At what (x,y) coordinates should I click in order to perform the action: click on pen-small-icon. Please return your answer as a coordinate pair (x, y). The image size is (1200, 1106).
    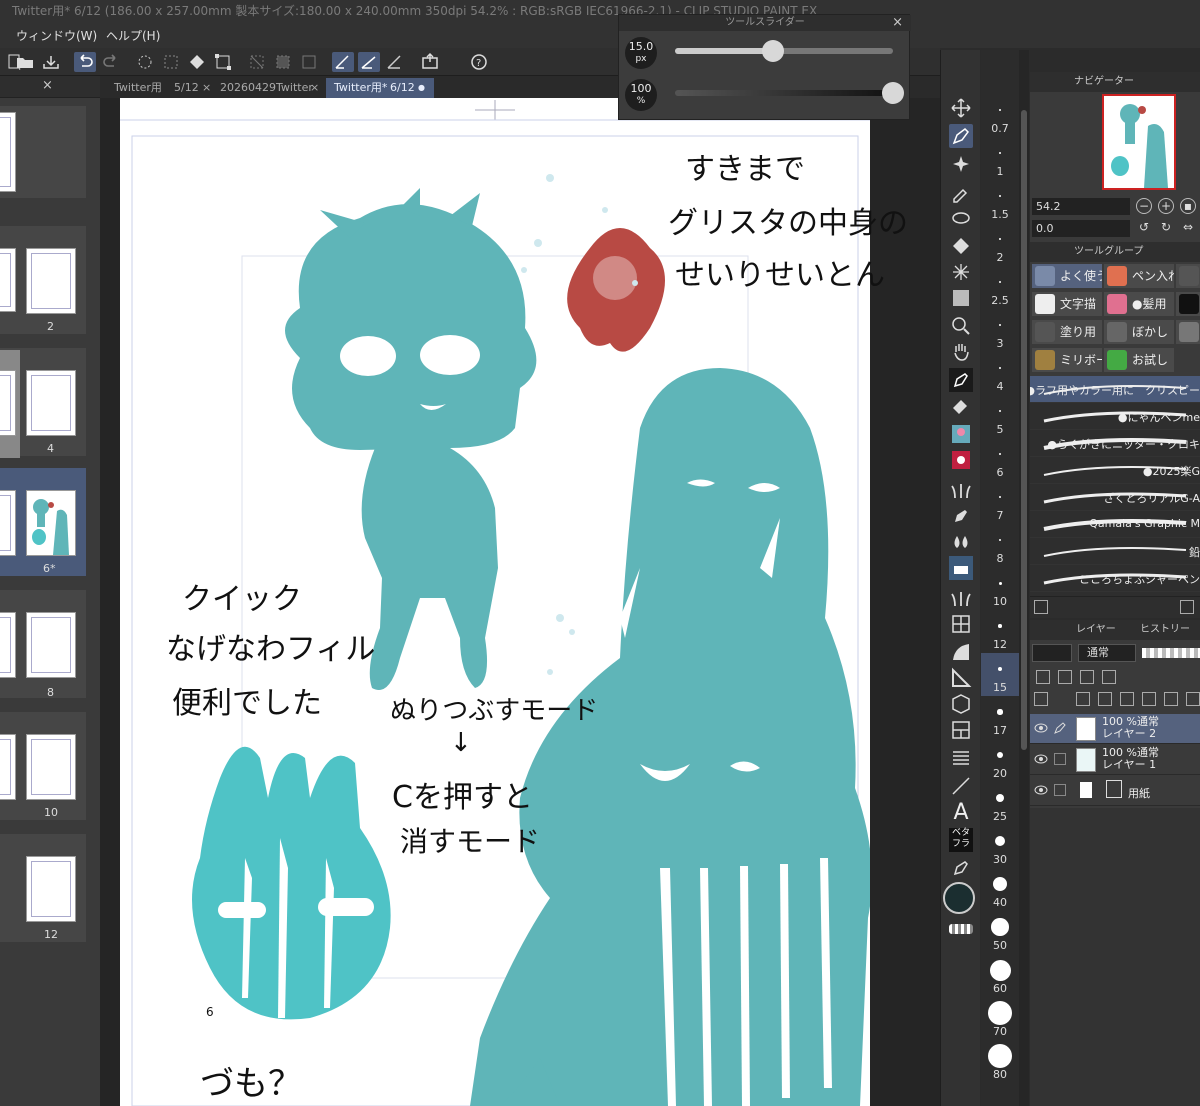
    Looking at the image, I should click on (961, 868).